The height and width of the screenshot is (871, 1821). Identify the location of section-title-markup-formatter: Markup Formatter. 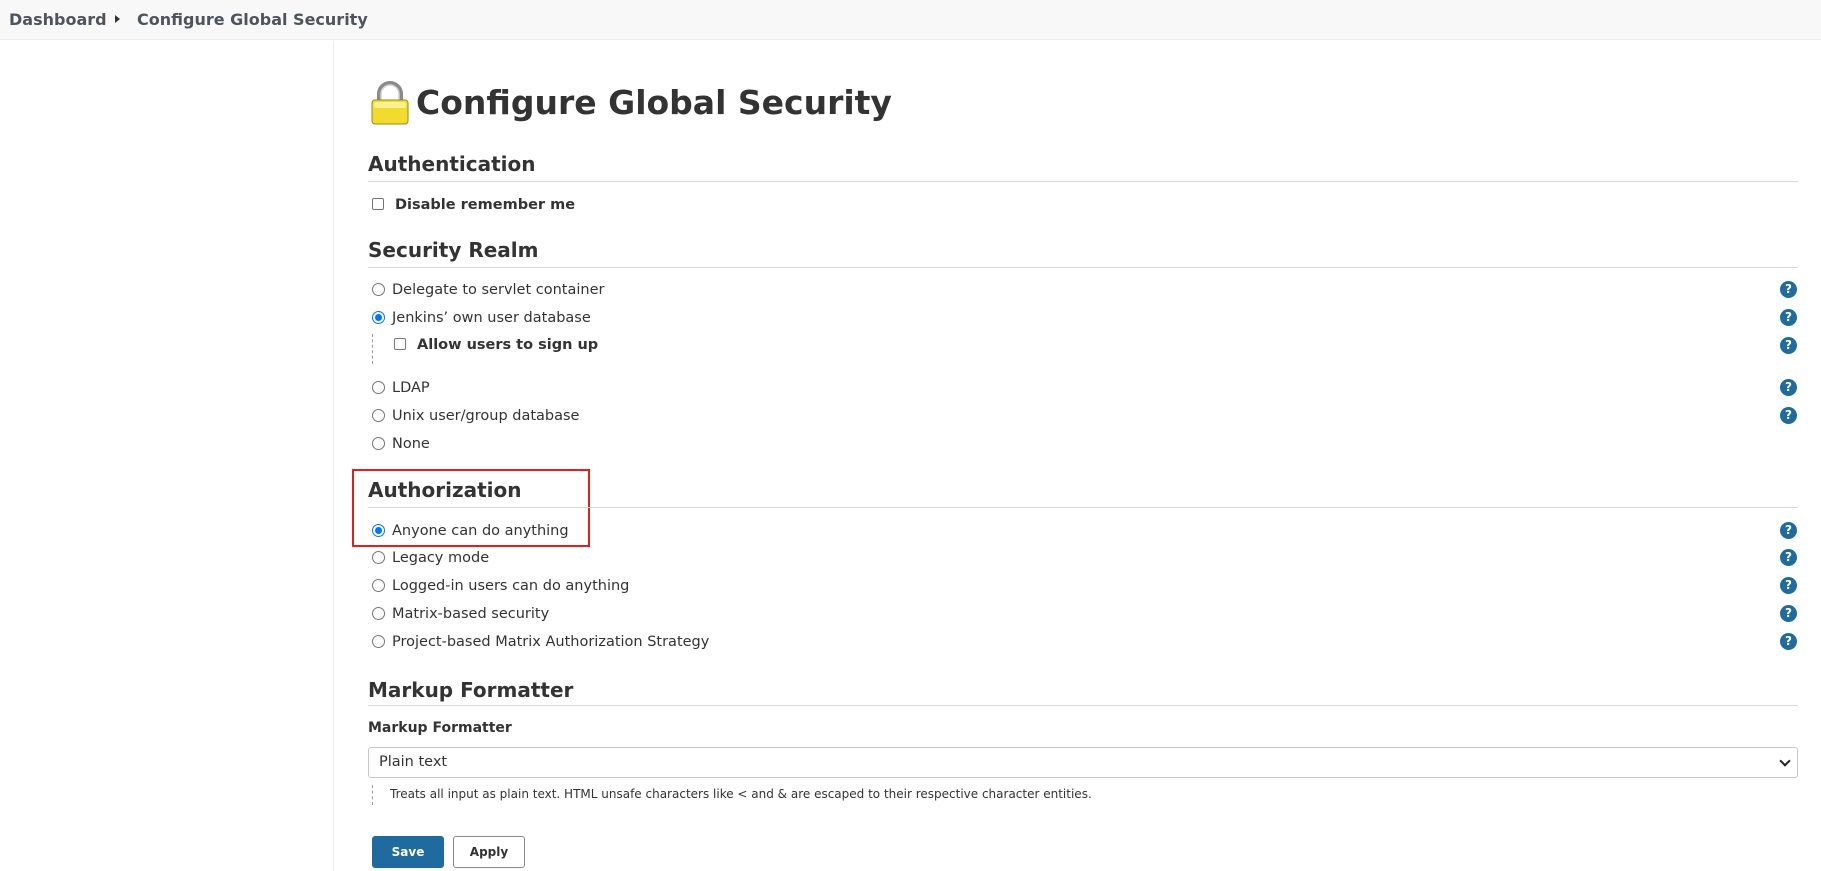
(471, 690).